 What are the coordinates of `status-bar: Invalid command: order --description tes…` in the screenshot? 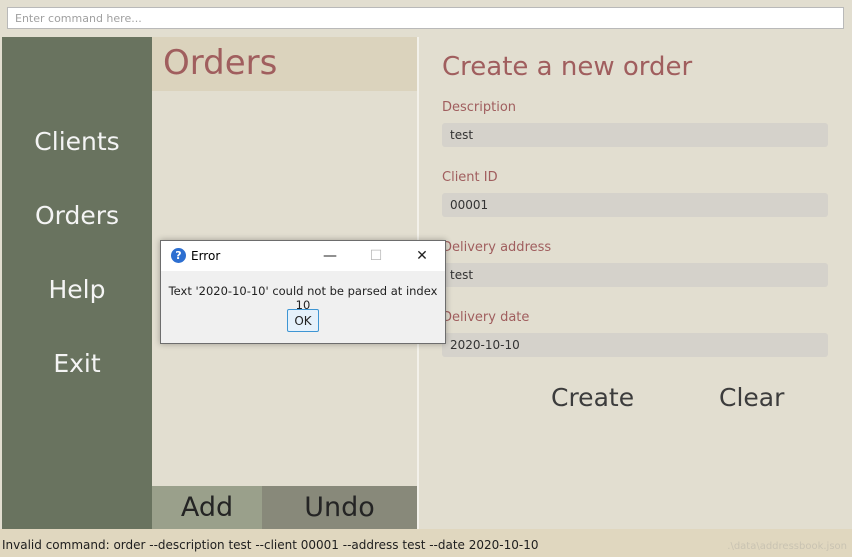 It's located at (426, 543).